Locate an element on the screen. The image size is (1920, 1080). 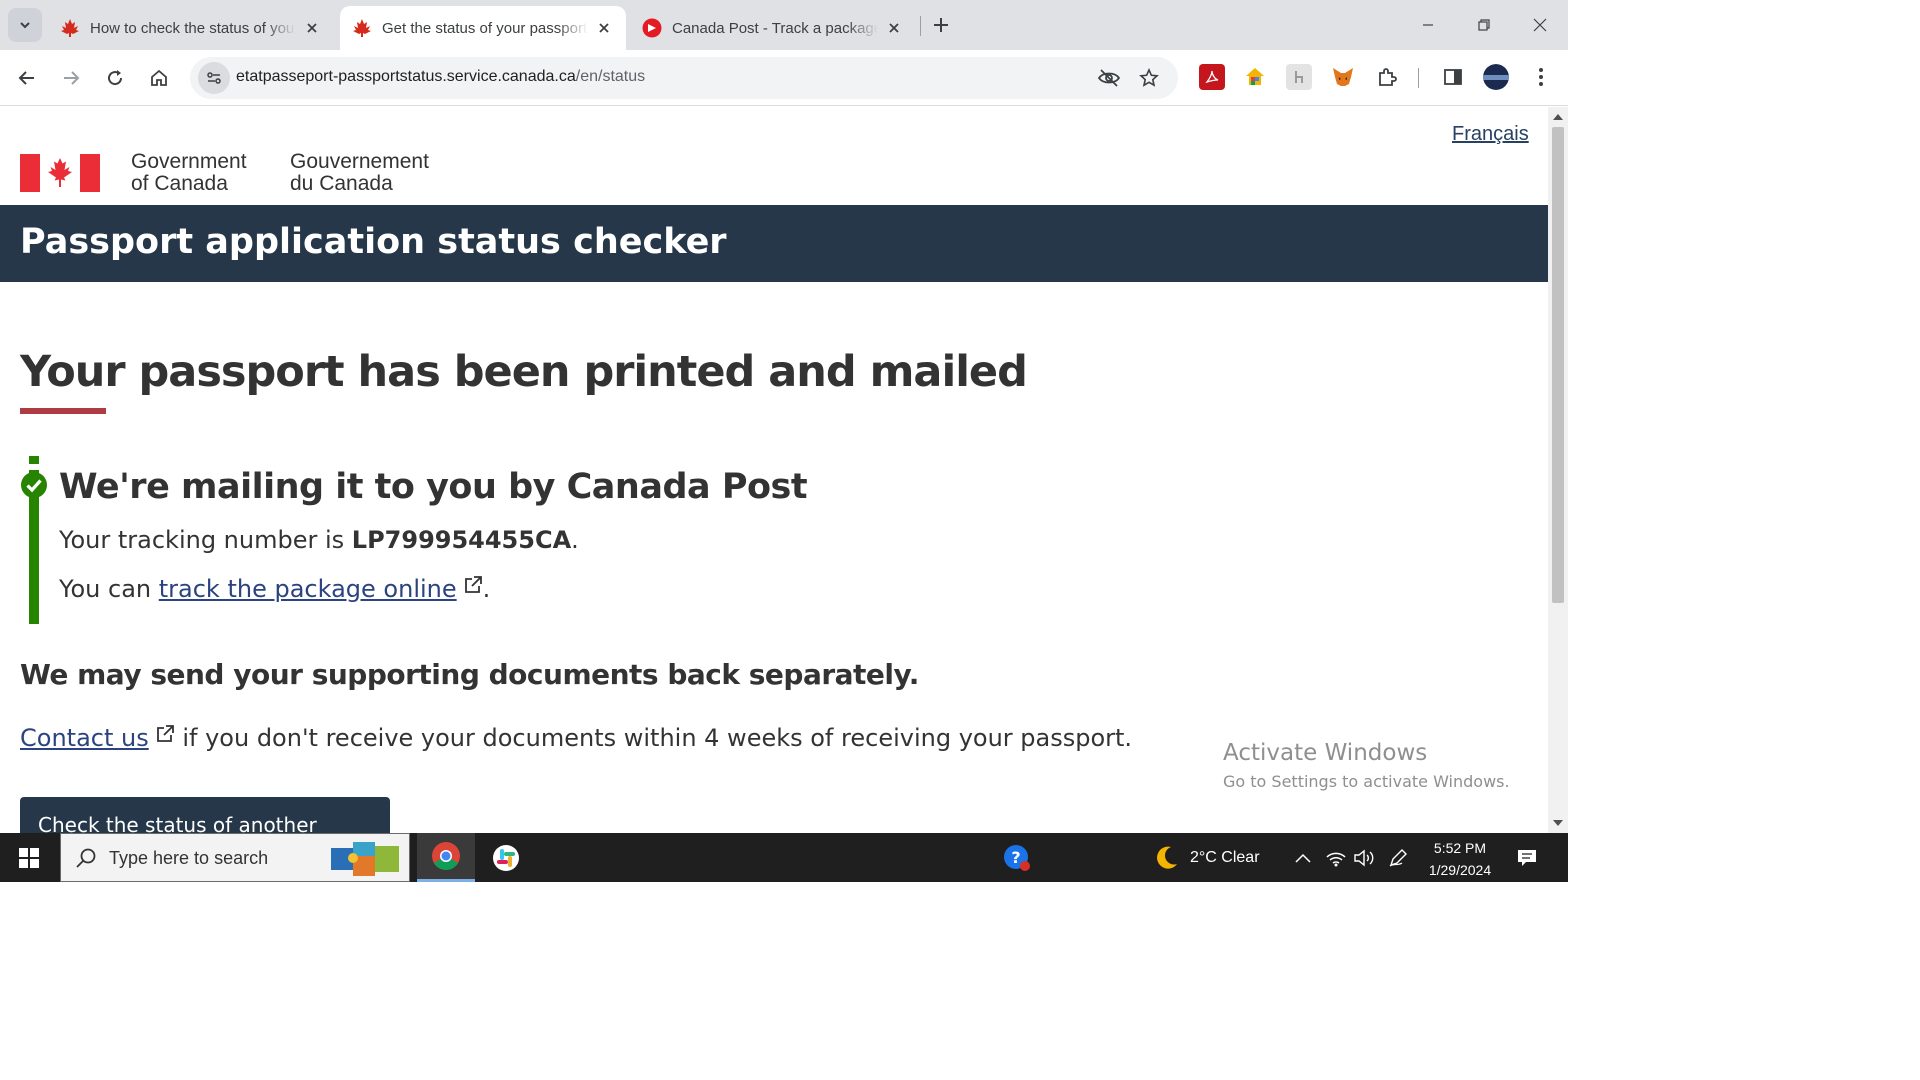
tracking-paragraph: Your tracking number is LP799954455CA. is located at coordinates (319, 540).